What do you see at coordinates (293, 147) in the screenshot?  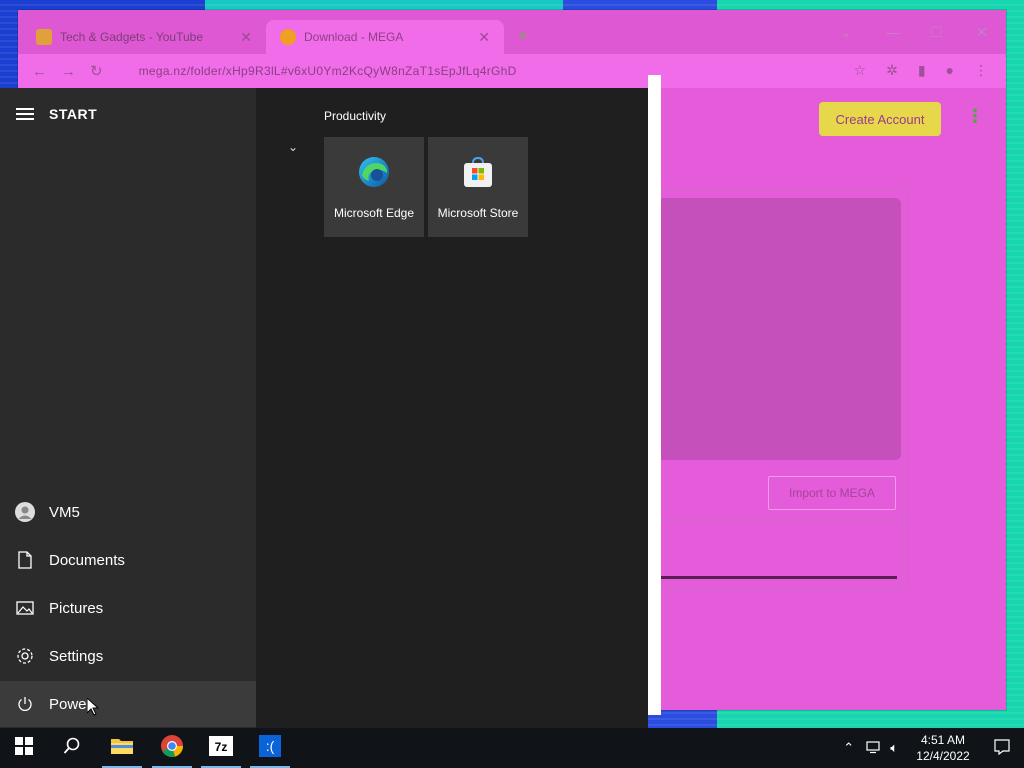 I see `chevron-down-icon: ⌄` at bounding box center [293, 147].